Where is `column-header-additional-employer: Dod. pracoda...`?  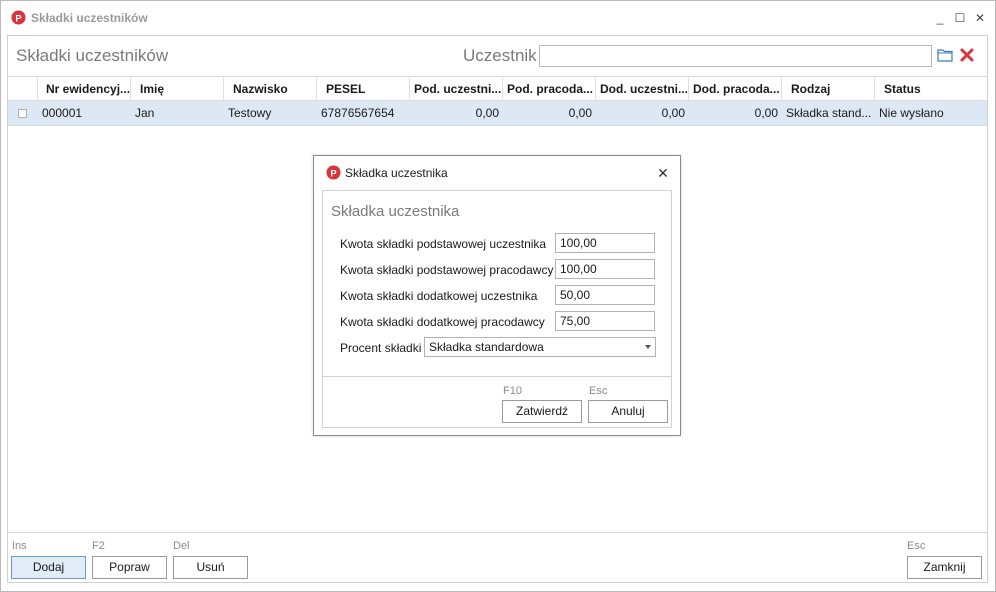 column-header-additional-employer: Dod. pracoda... is located at coordinates (735, 89).